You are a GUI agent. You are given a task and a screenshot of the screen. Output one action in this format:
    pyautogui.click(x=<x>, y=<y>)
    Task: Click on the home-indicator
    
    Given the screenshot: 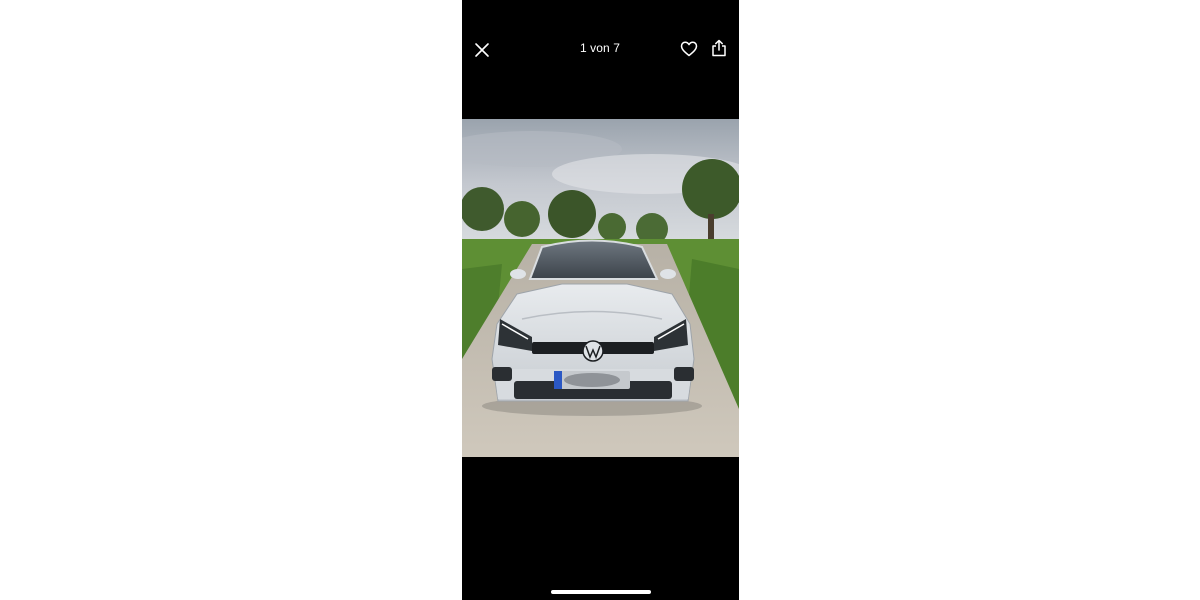 What is the action you would take?
    pyautogui.click(x=601, y=592)
    